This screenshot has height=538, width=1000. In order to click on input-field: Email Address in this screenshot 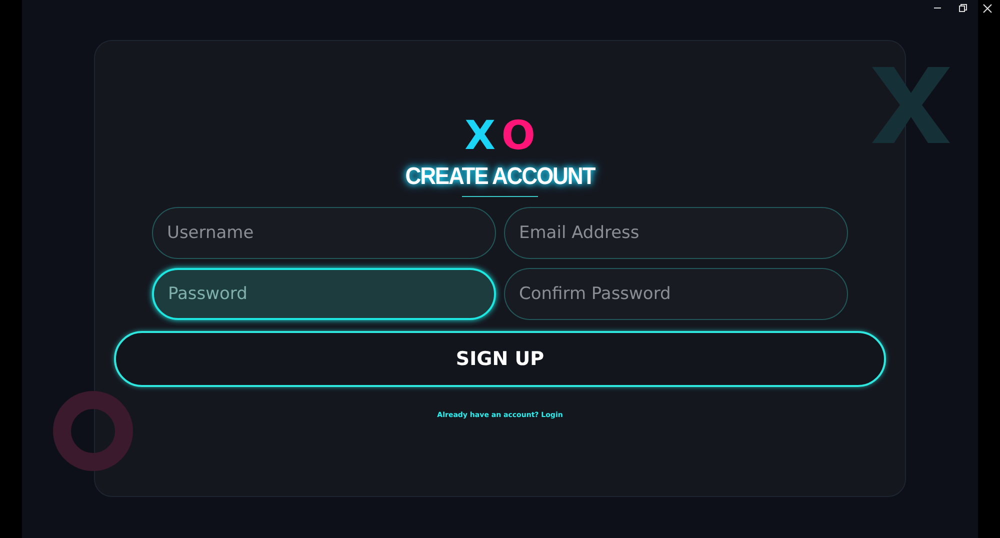, I will do `click(676, 233)`.